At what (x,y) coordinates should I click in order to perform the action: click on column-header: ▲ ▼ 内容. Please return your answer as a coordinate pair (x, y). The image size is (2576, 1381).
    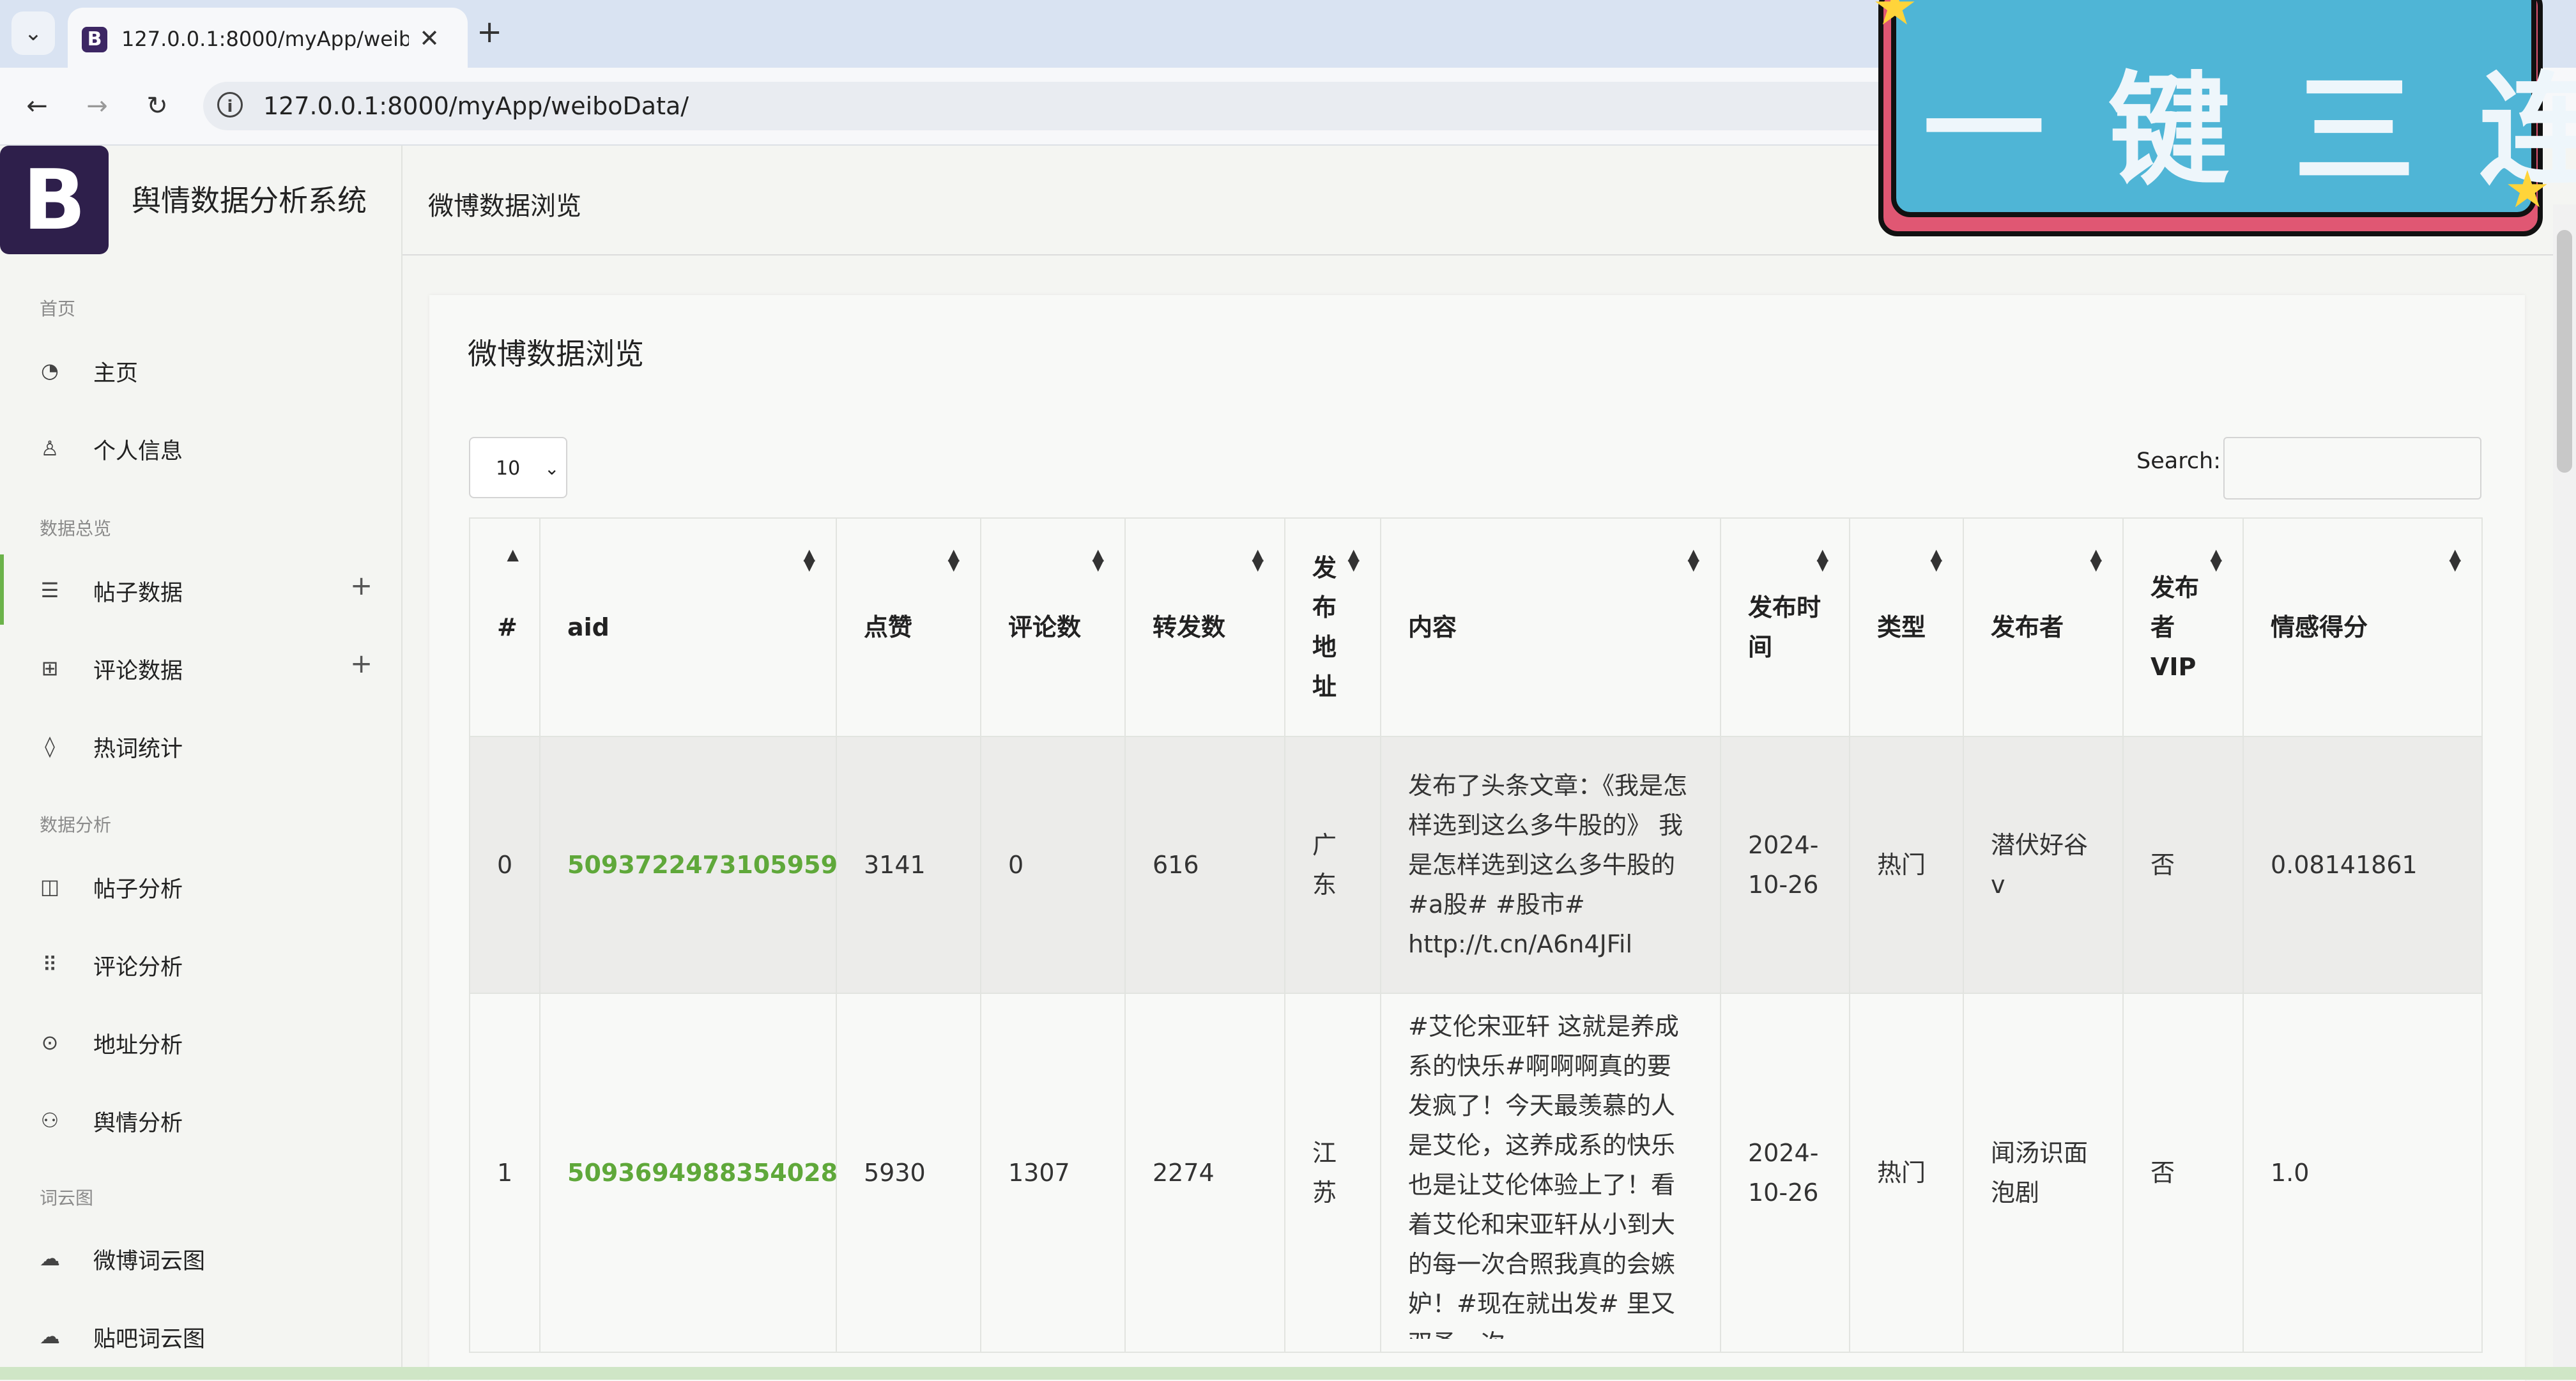
    Looking at the image, I should click on (1550, 627).